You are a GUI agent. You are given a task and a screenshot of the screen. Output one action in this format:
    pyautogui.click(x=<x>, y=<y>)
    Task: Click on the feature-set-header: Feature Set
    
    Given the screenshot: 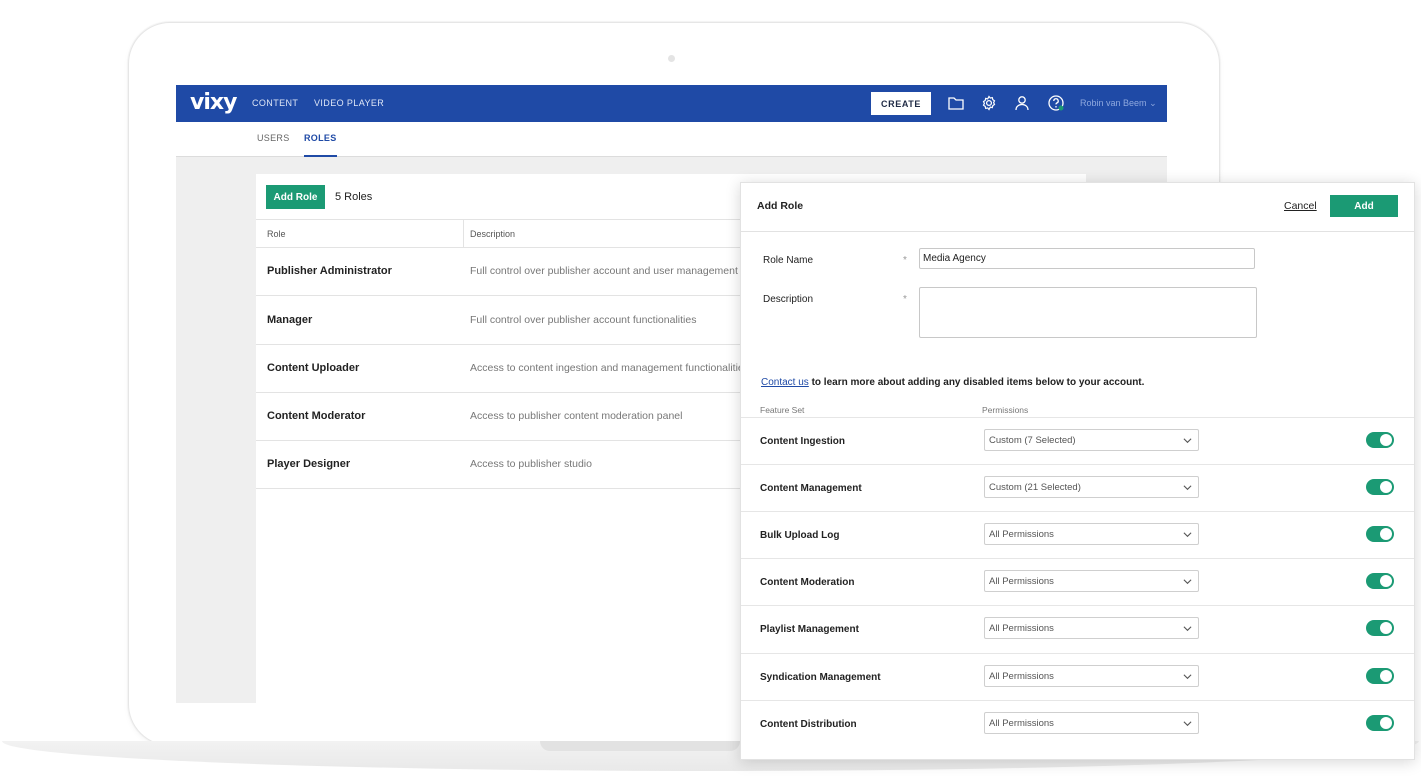 What is the action you would take?
    pyautogui.click(x=782, y=410)
    